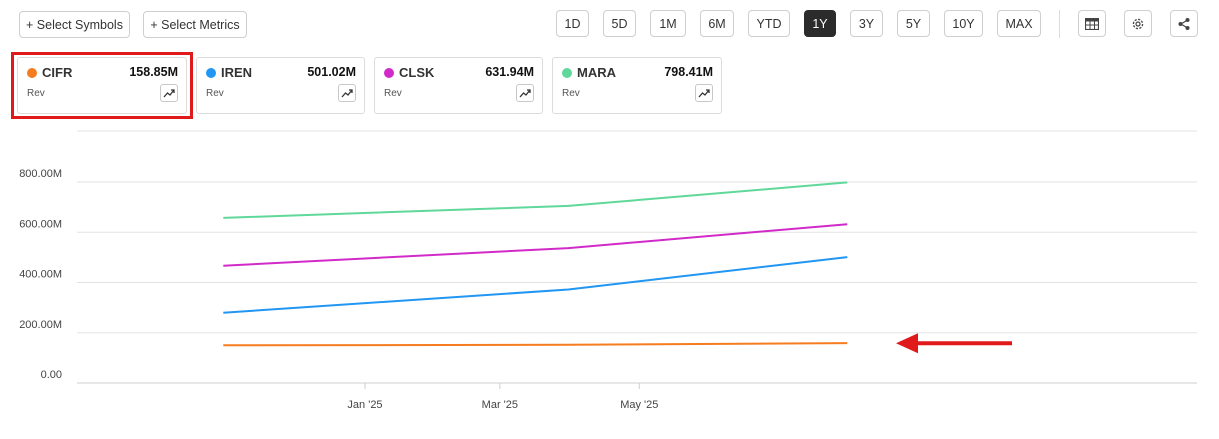 This screenshot has width=1219, height=439. I want to click on y-tick-label: 600.00M, so click(40, 224).